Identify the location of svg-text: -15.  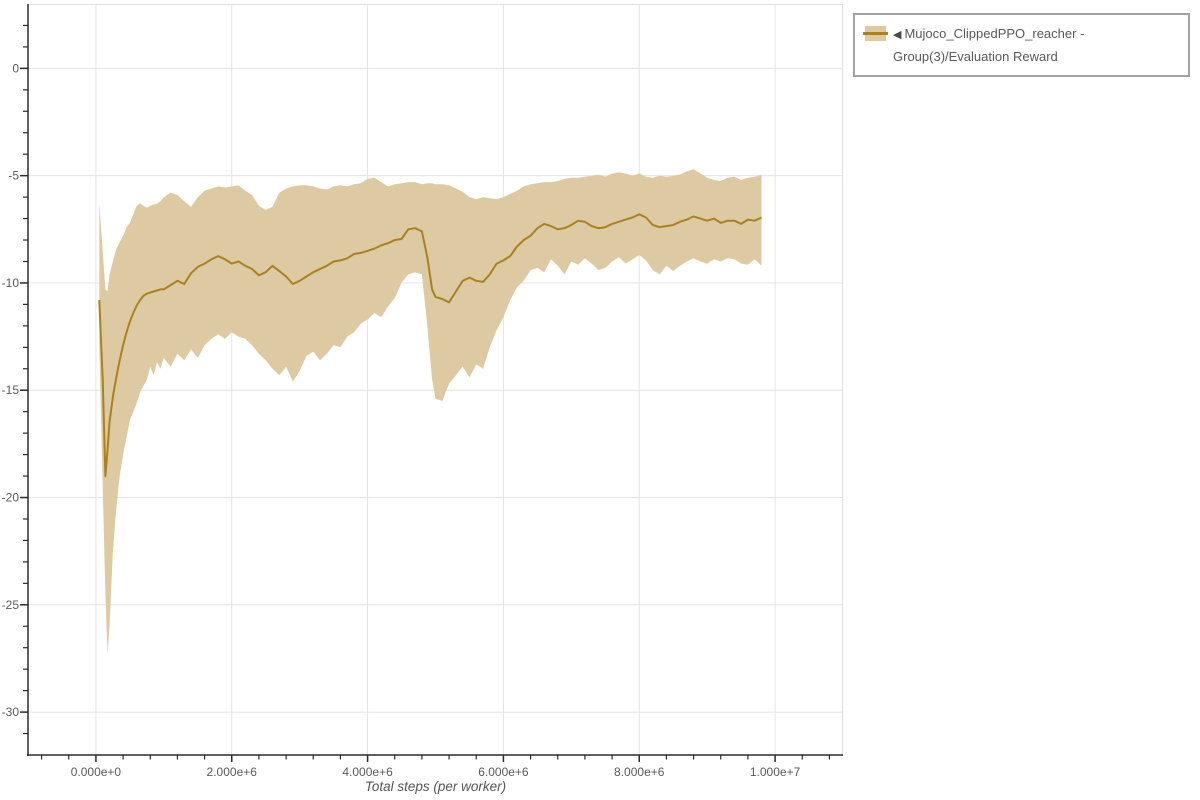
(11, 390).